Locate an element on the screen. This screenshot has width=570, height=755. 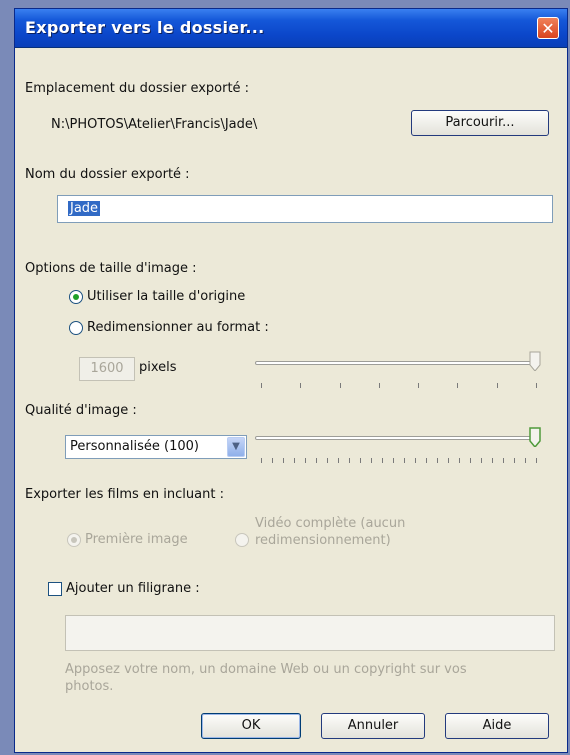
size-slider-track is located at coordinates (397, 363).